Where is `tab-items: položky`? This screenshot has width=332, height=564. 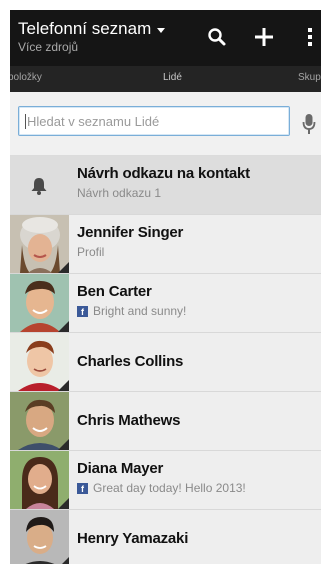
tab-items: položky is located at coordinates (26, 77).